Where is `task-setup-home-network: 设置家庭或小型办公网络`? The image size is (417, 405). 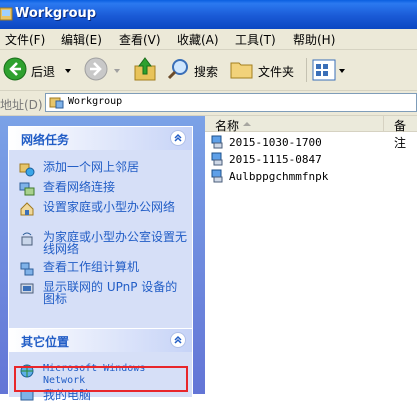
task-setup-home-network: 设置家庭或小型办公网络 is located at coordinates (103, 215).